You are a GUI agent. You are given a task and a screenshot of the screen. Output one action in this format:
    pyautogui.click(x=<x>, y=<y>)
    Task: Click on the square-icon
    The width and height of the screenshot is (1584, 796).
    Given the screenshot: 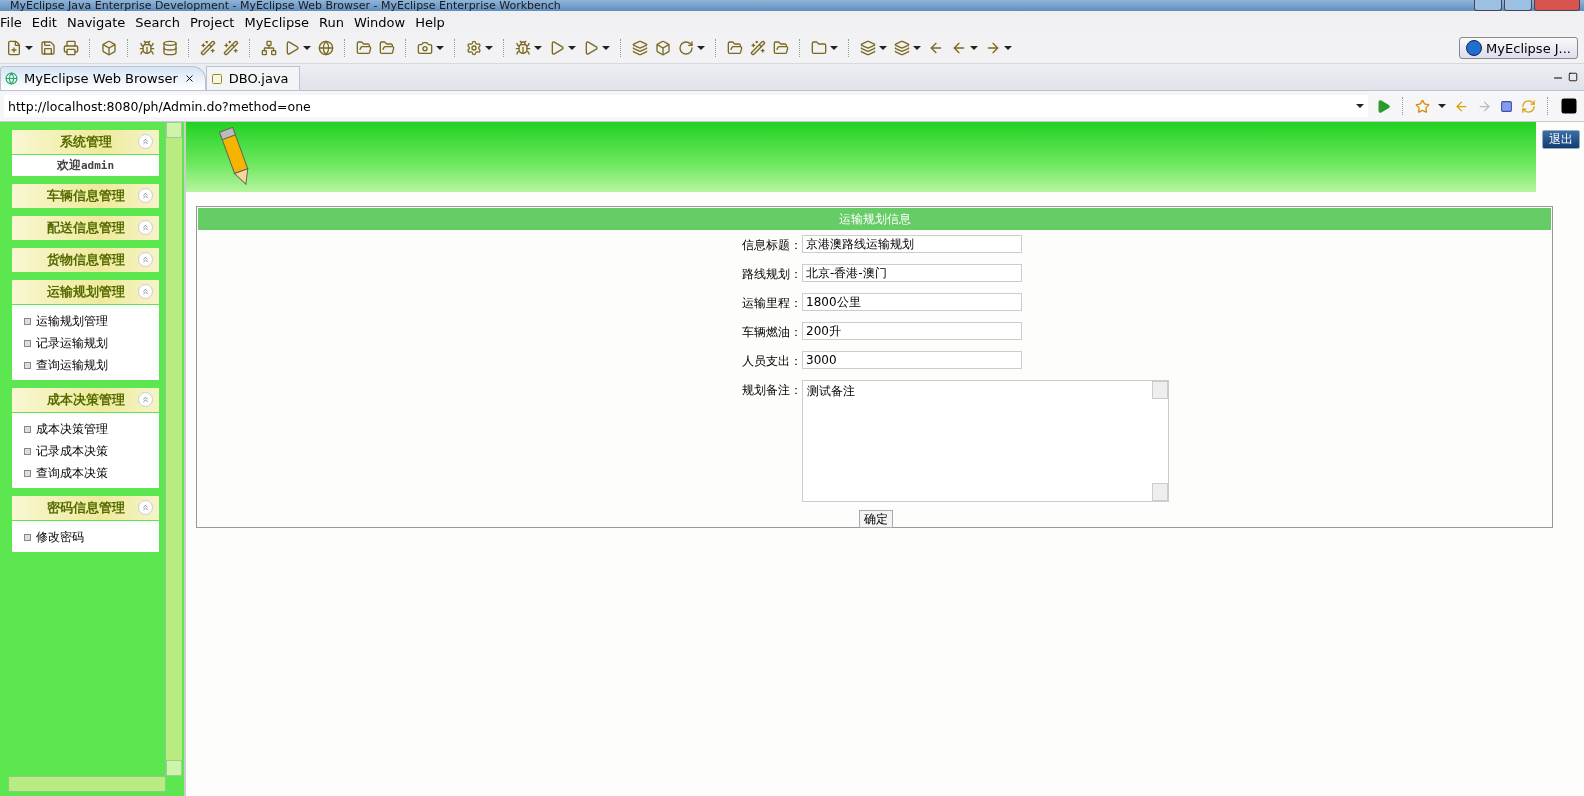 What is the action you would take?
    pyautogui.click(x=1569, y=106)
    